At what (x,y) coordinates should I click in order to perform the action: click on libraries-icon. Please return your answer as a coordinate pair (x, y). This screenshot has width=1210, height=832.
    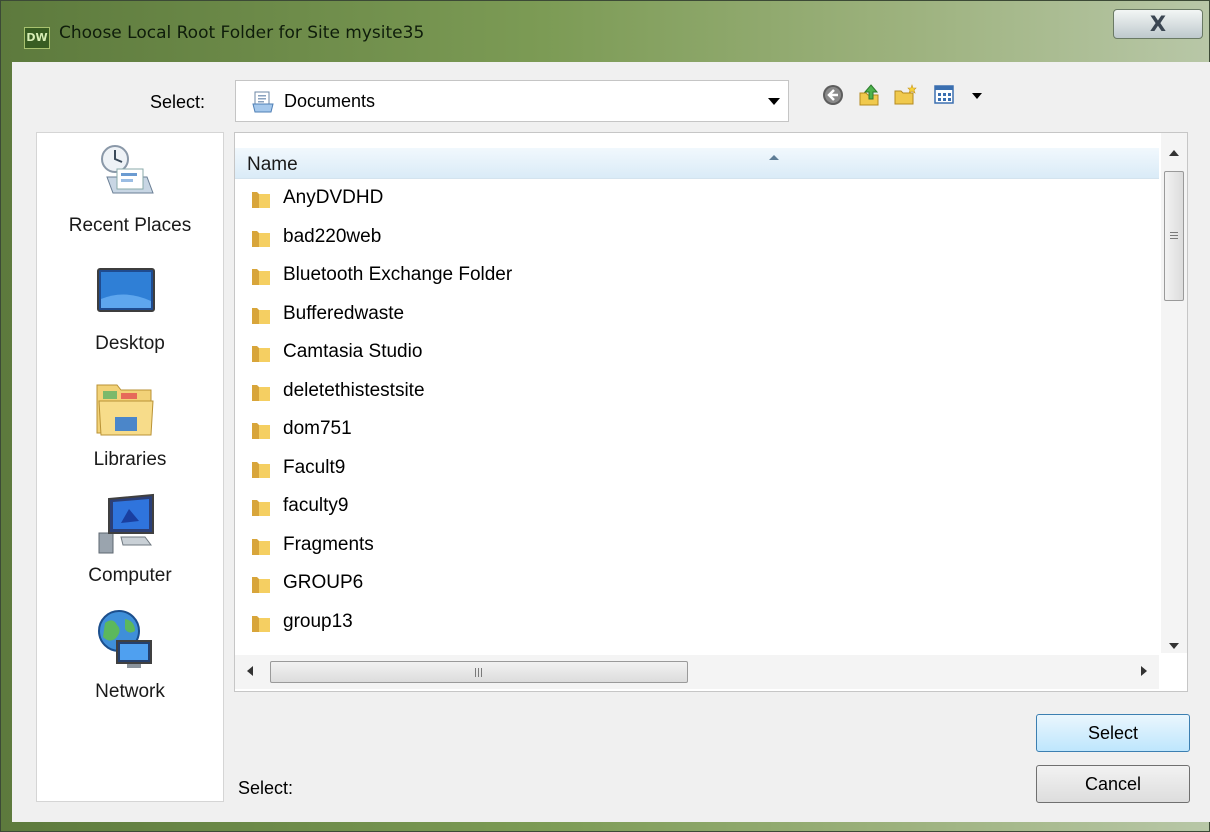
    Looking at the image, I should click on (125, 410).